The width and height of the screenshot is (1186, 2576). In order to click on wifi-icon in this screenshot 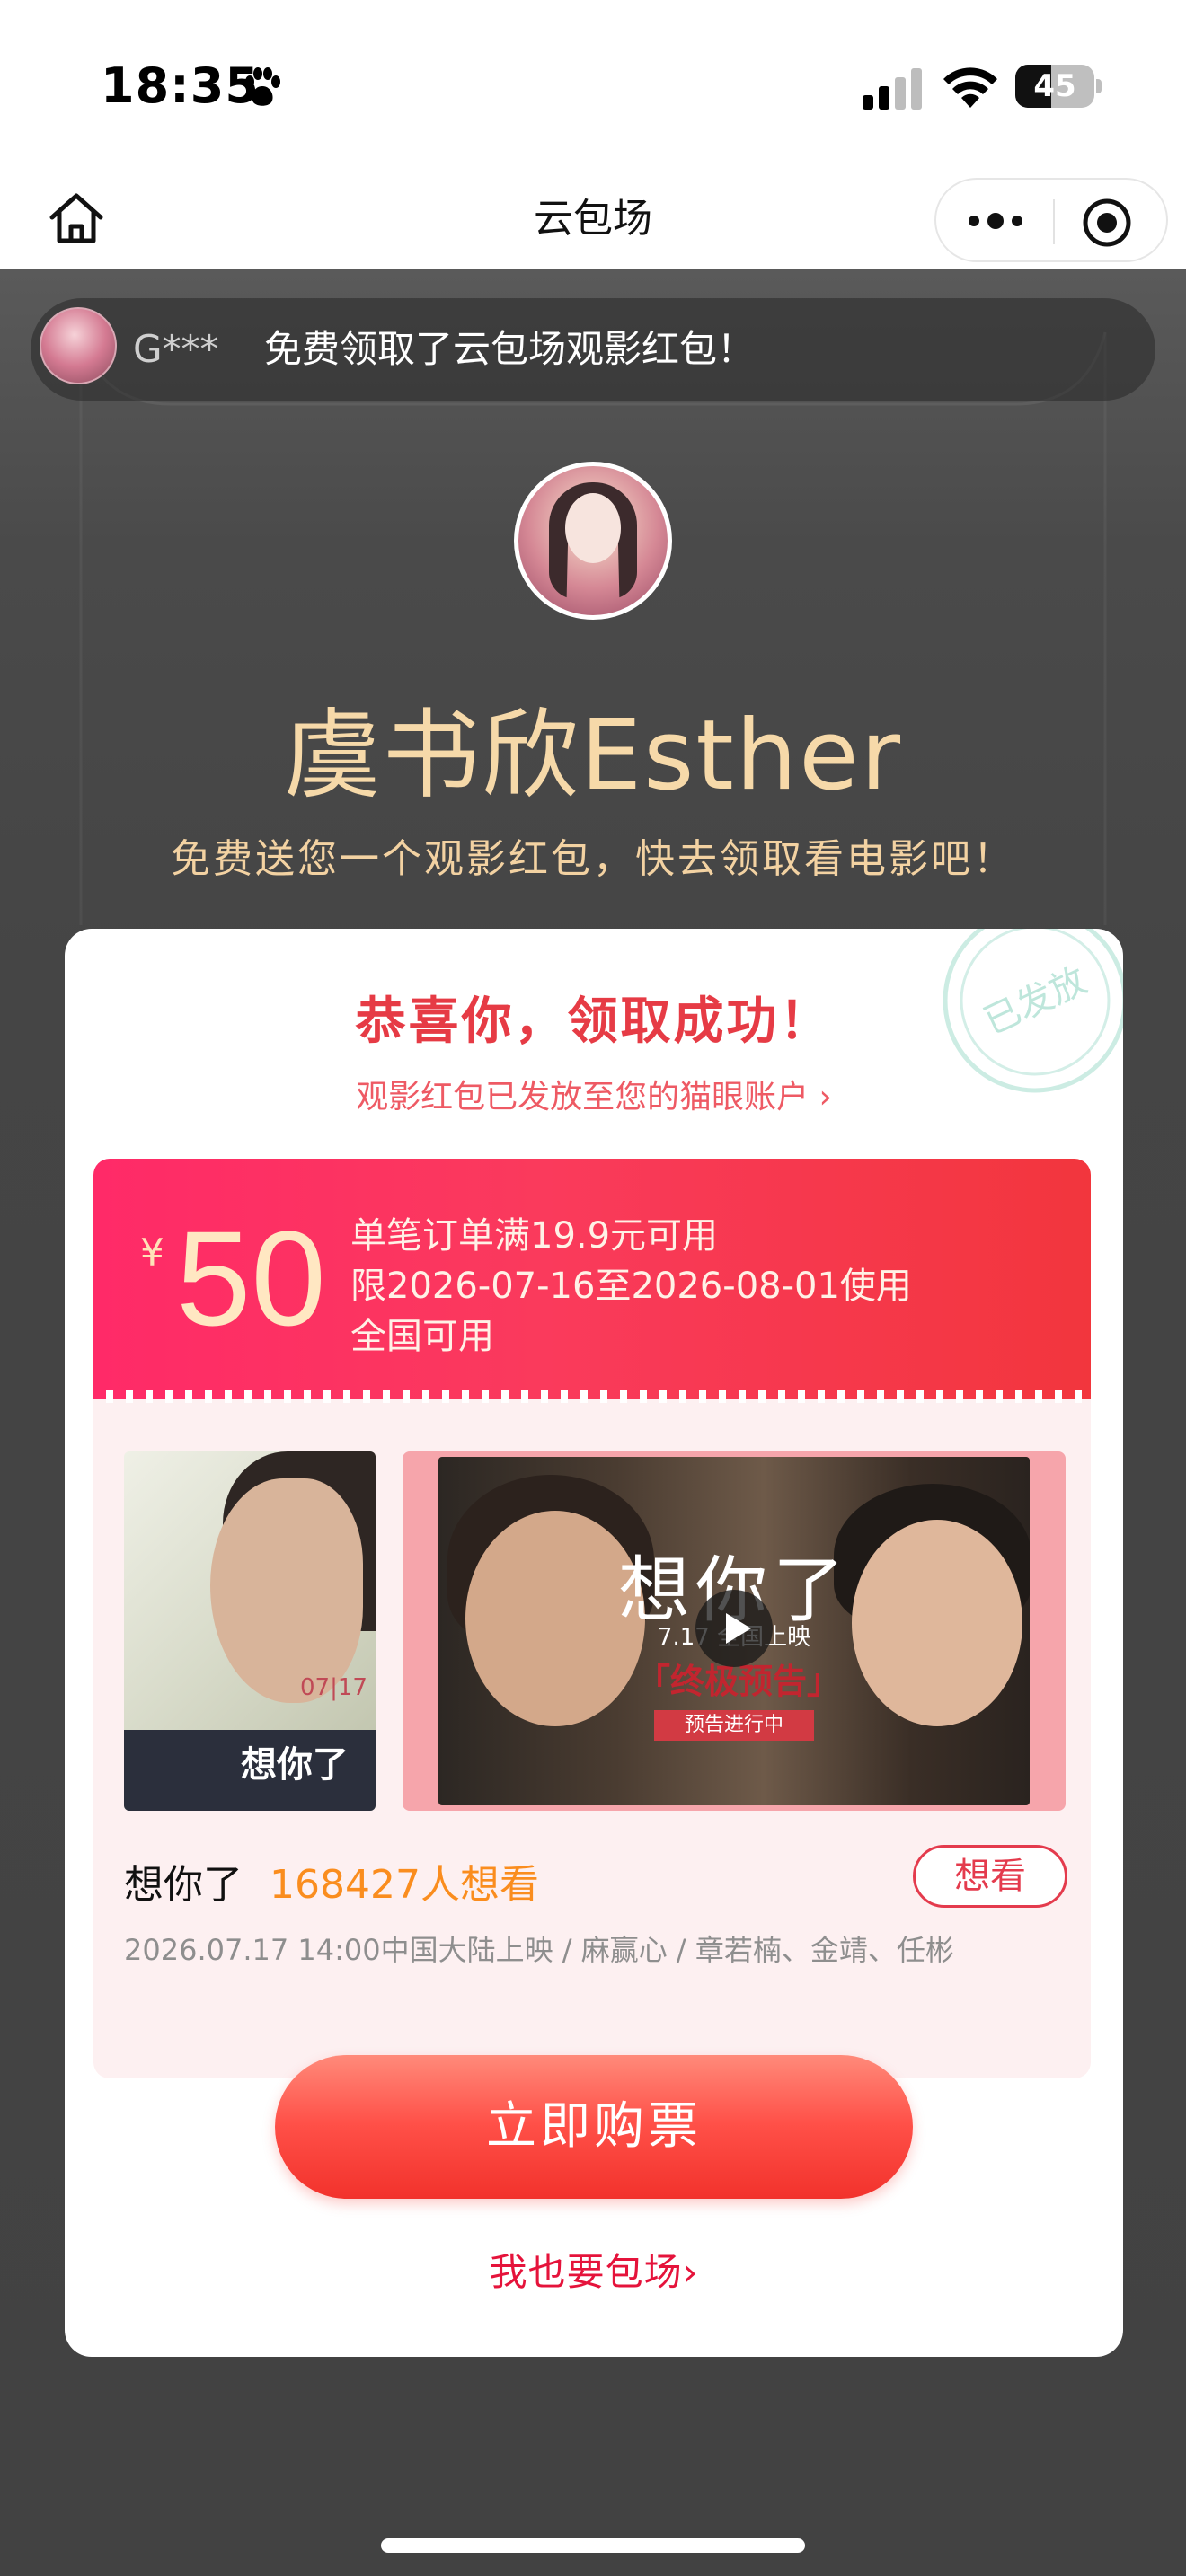, I will do `click(970, 87)`.